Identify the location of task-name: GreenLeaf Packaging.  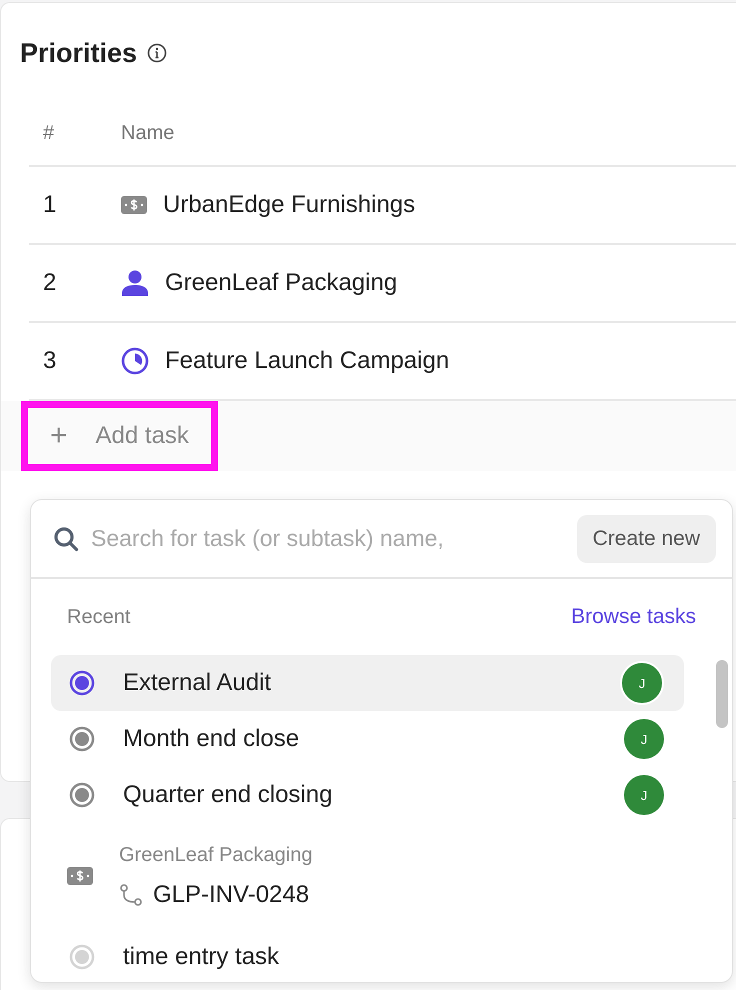
(281, 283).